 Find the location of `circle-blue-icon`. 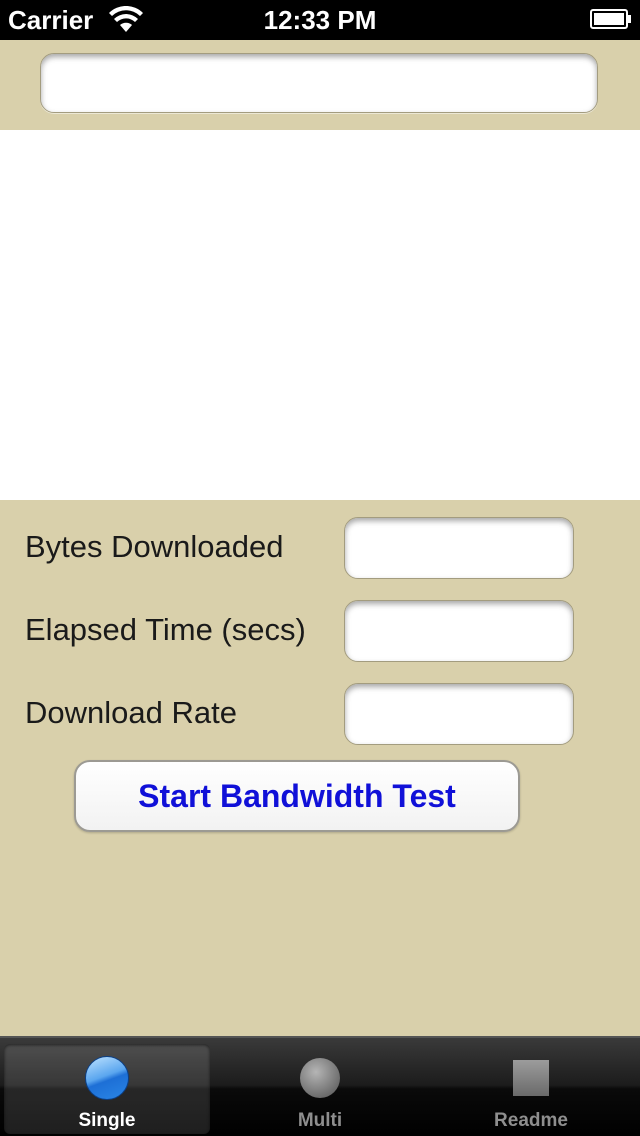

circle-blue-icon is located at coordinates (107, 1078).